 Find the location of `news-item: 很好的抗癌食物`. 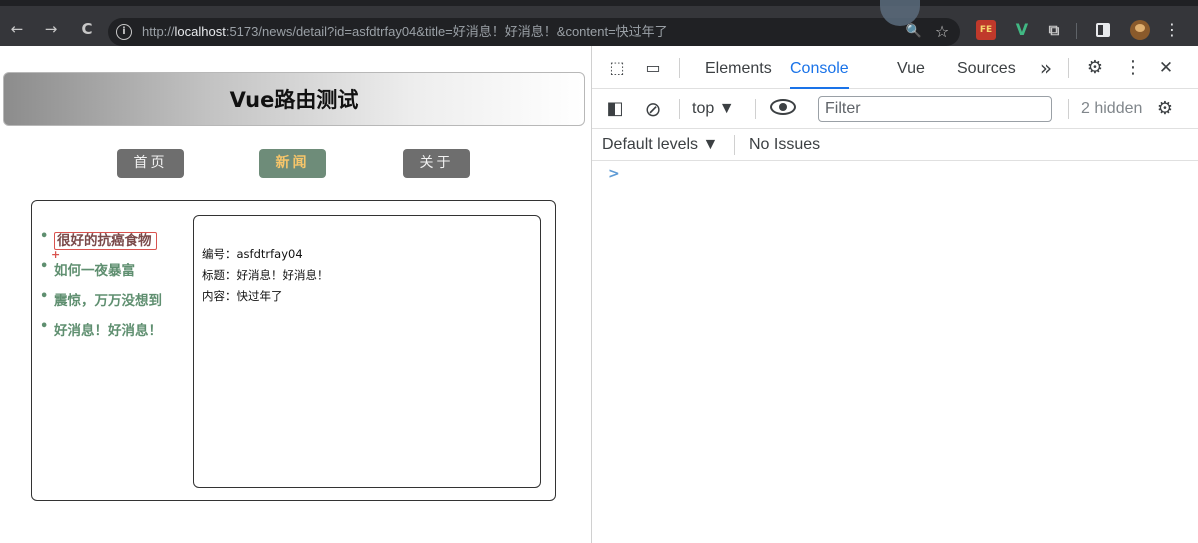

news-item: 很好的抗癌食物 is located at coordinates (115, 244).